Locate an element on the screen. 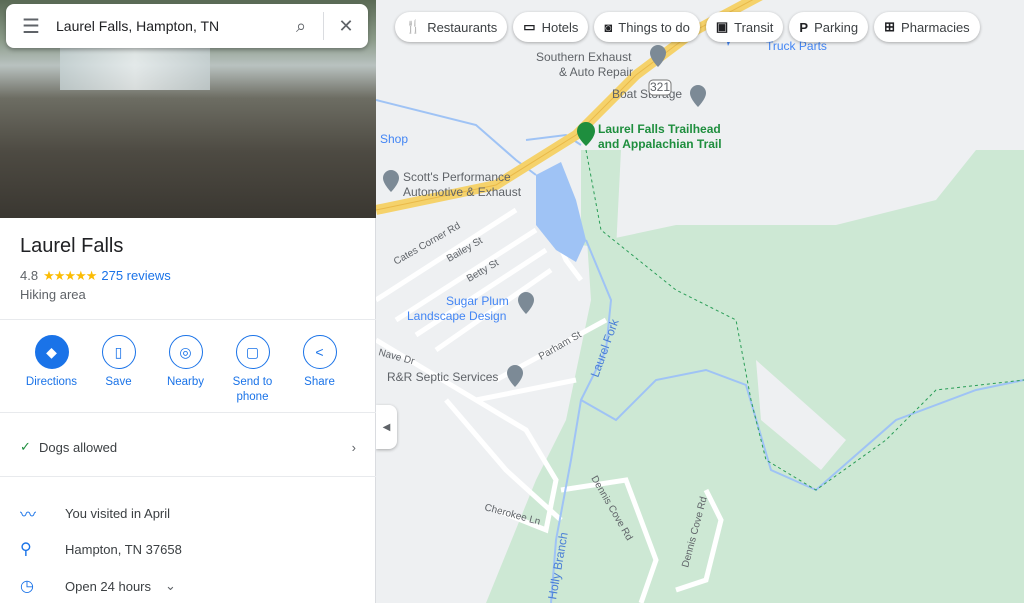  chip-things-to-do: ◙ Things to do is located at coordinates (647, 27).